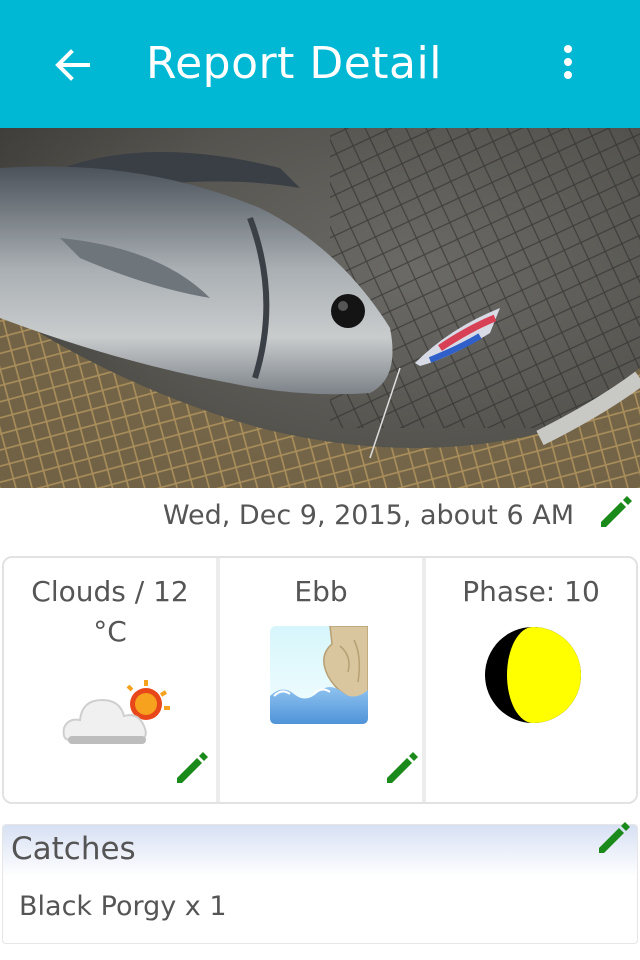 The image size is (640, 960). I want to click on back-button, so click(72, 65).